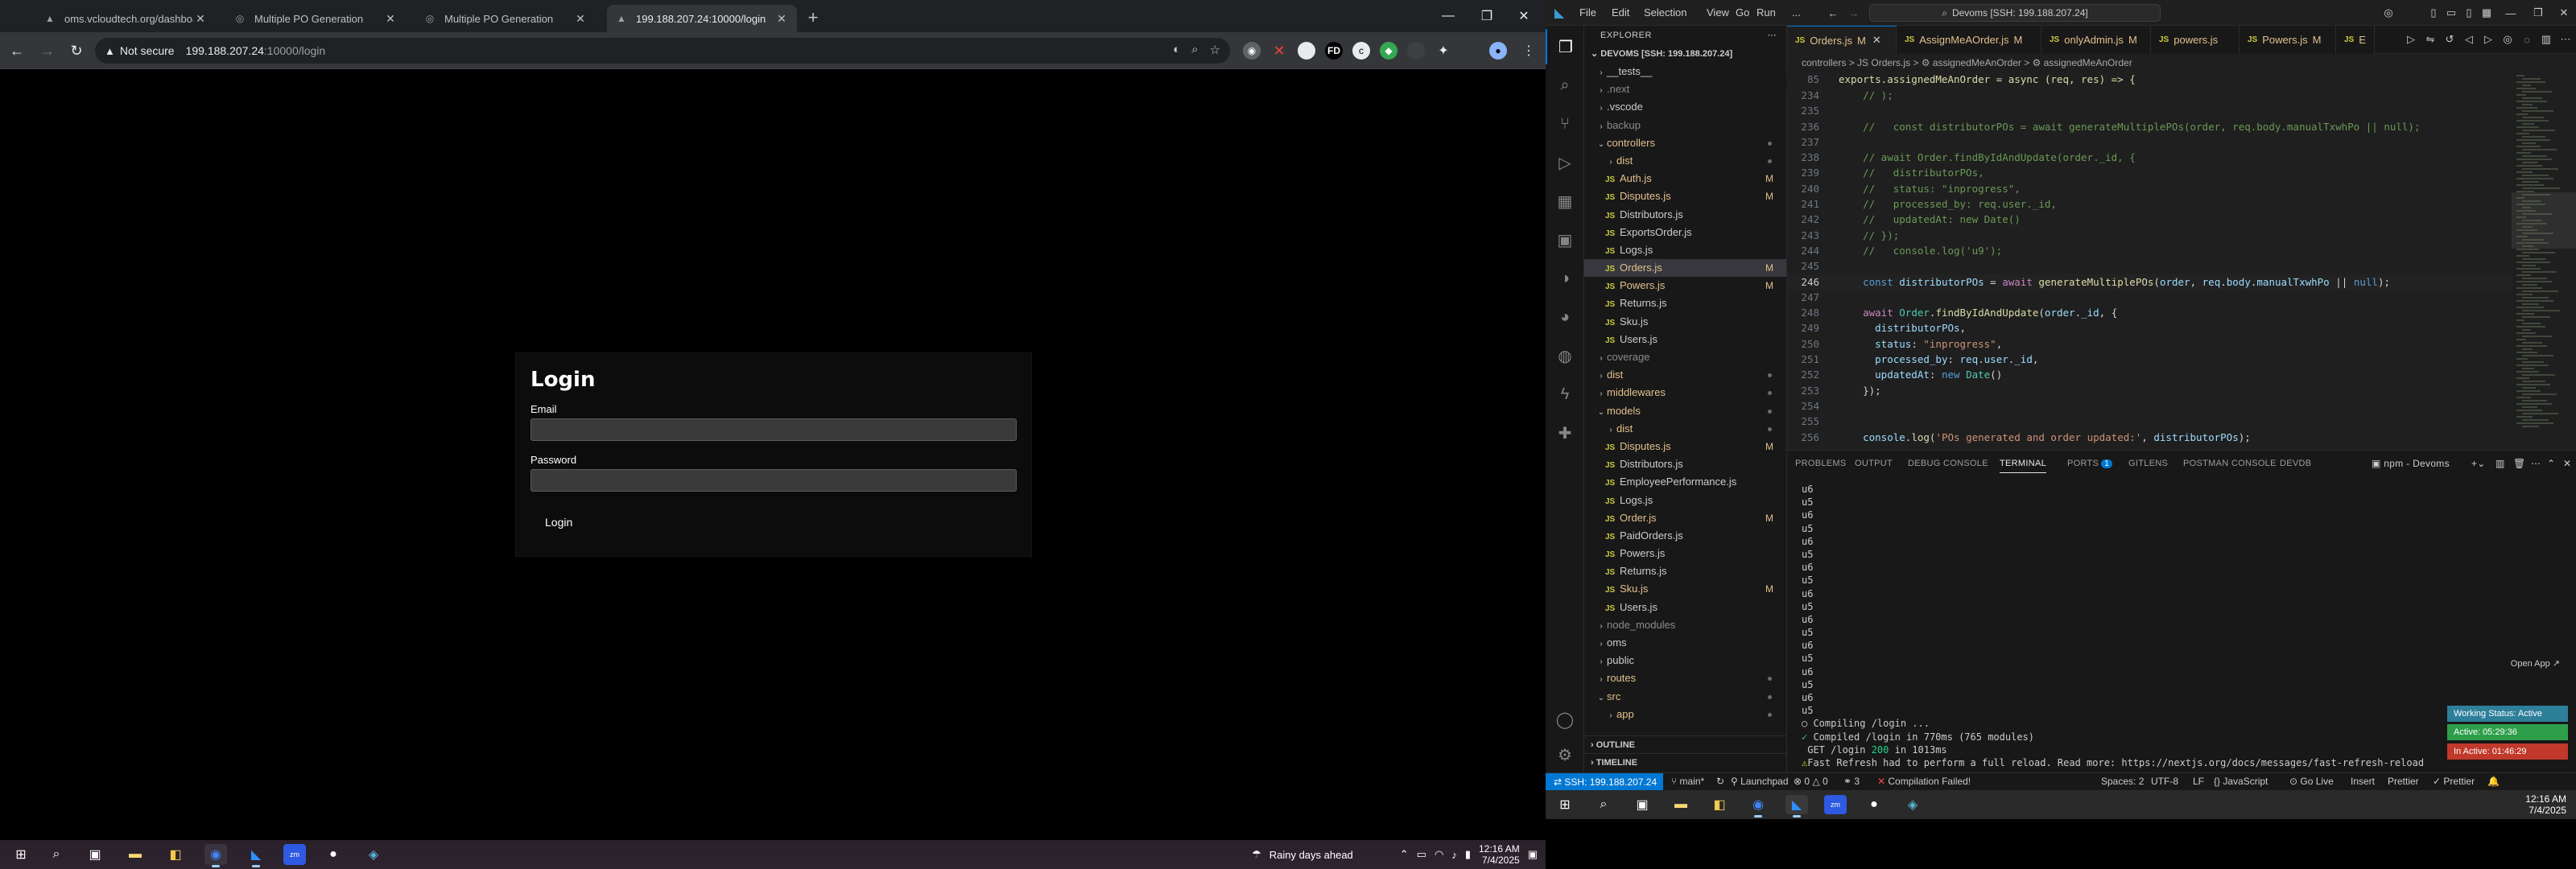 The image size is (2576, 869). What do you see at coordinates (2149, 188) in the screenshot?
I see `code-line: 240 // status: "inprogress",` at bounding box center [2149, 188].